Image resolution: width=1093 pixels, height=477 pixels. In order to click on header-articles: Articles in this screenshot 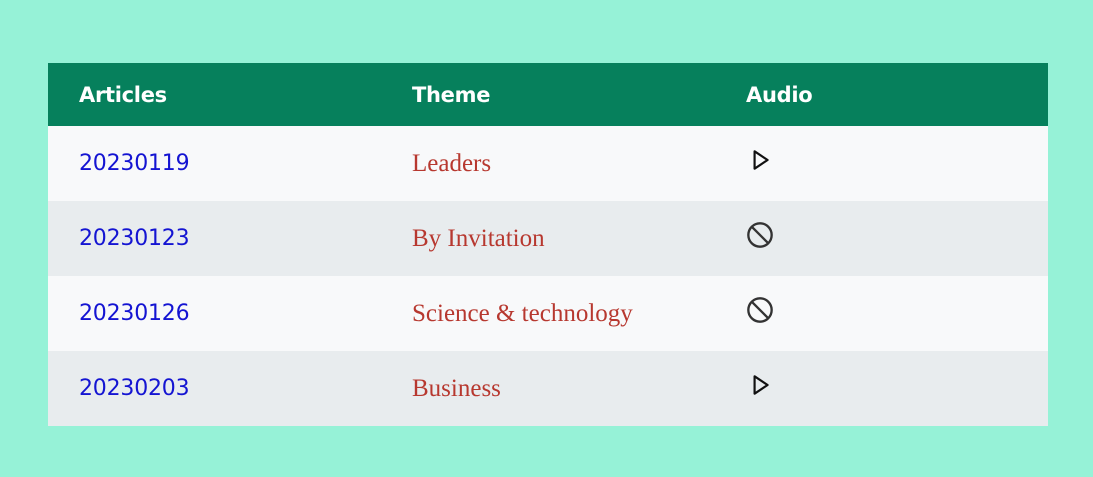, I will do `click(123, 94)`.